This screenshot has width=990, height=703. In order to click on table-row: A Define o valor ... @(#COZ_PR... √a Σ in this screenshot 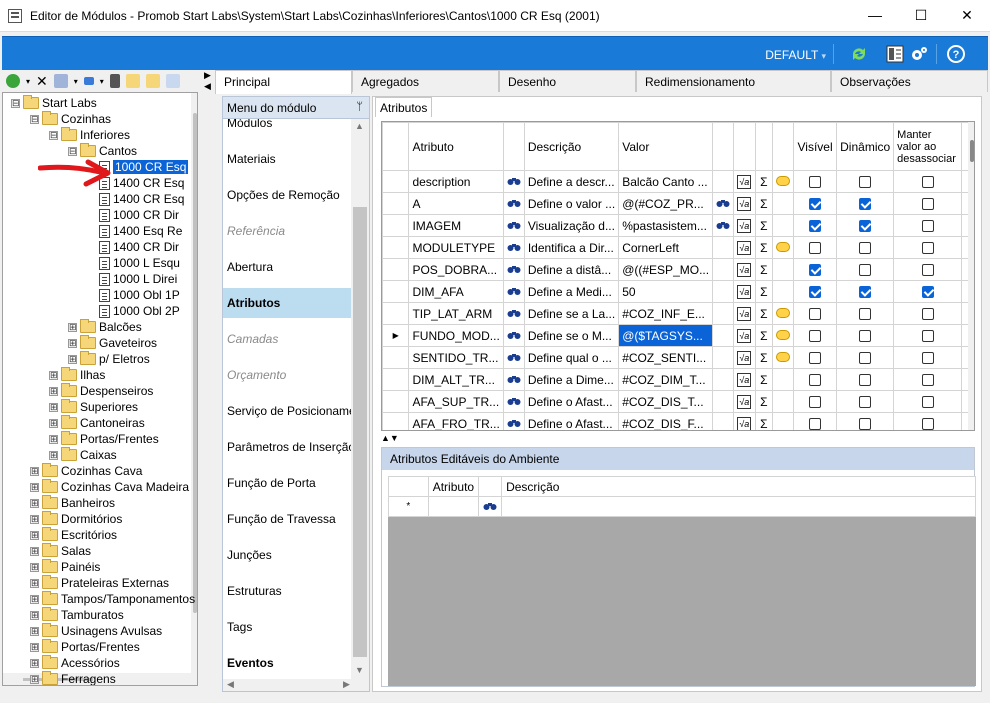, I will do `click(678, 203)`.